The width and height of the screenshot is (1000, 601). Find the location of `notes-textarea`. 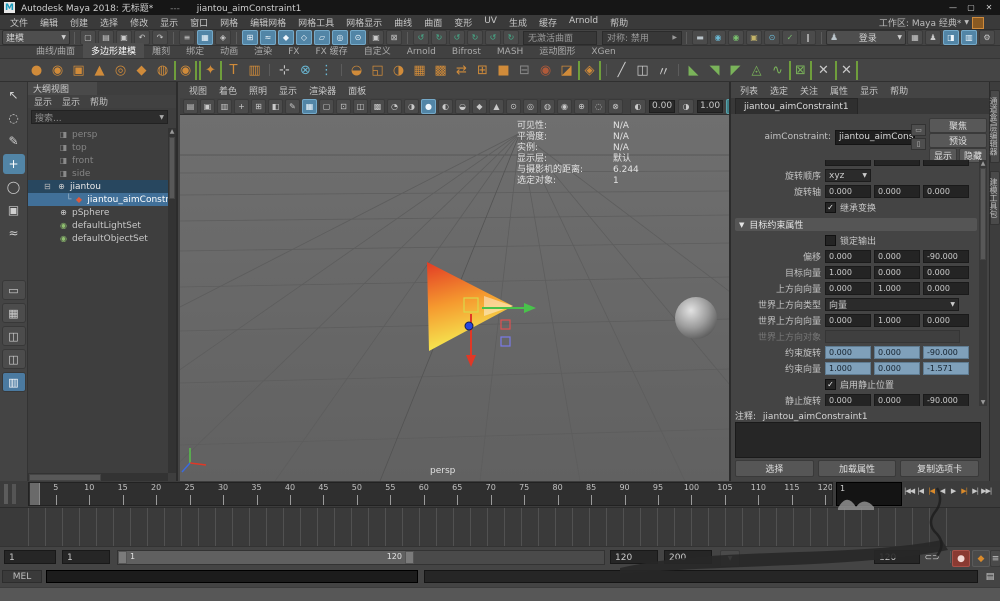

notes-textarea is located at coordinates (858, 440).